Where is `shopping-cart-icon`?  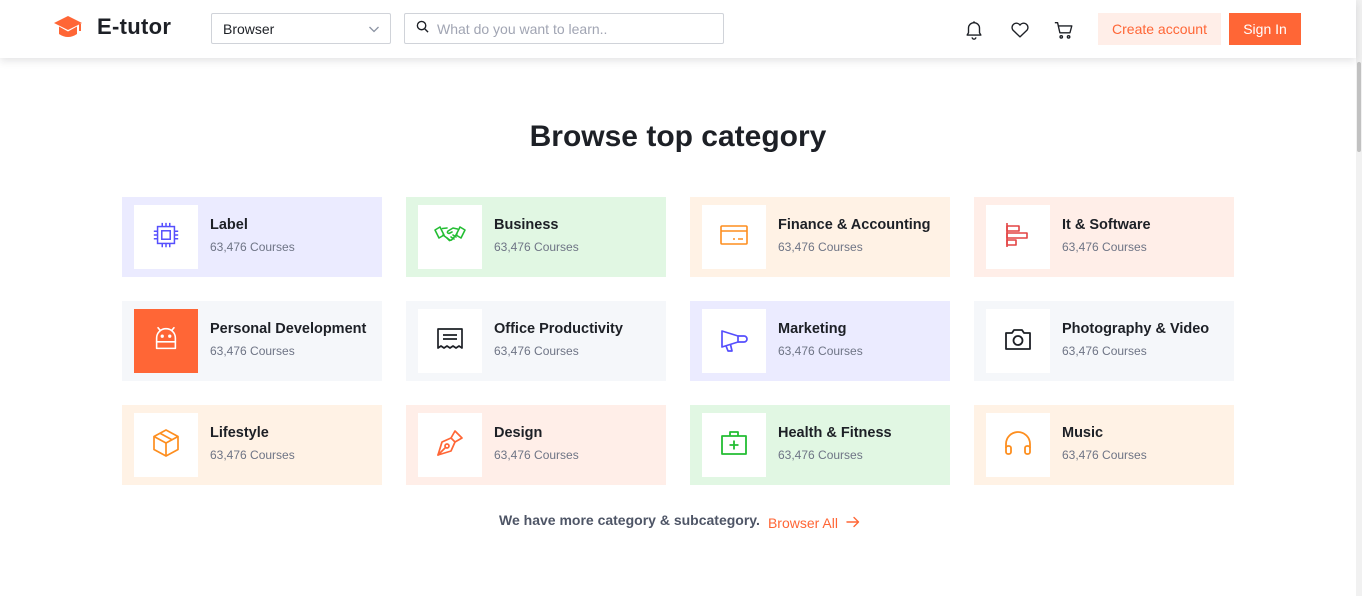
shopping-cart-icon is located at coordinates (1064, 30).